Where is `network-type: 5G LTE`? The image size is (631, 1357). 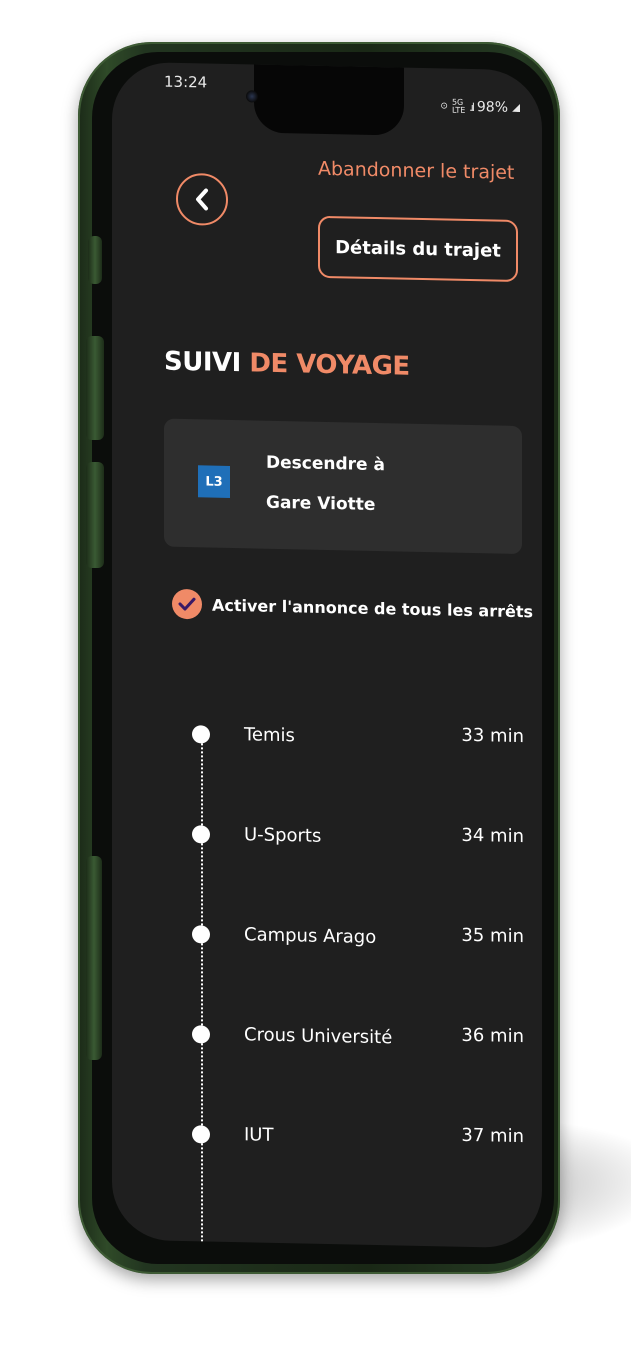 network-type: 5G LTE is located at coordinates (458, 106).